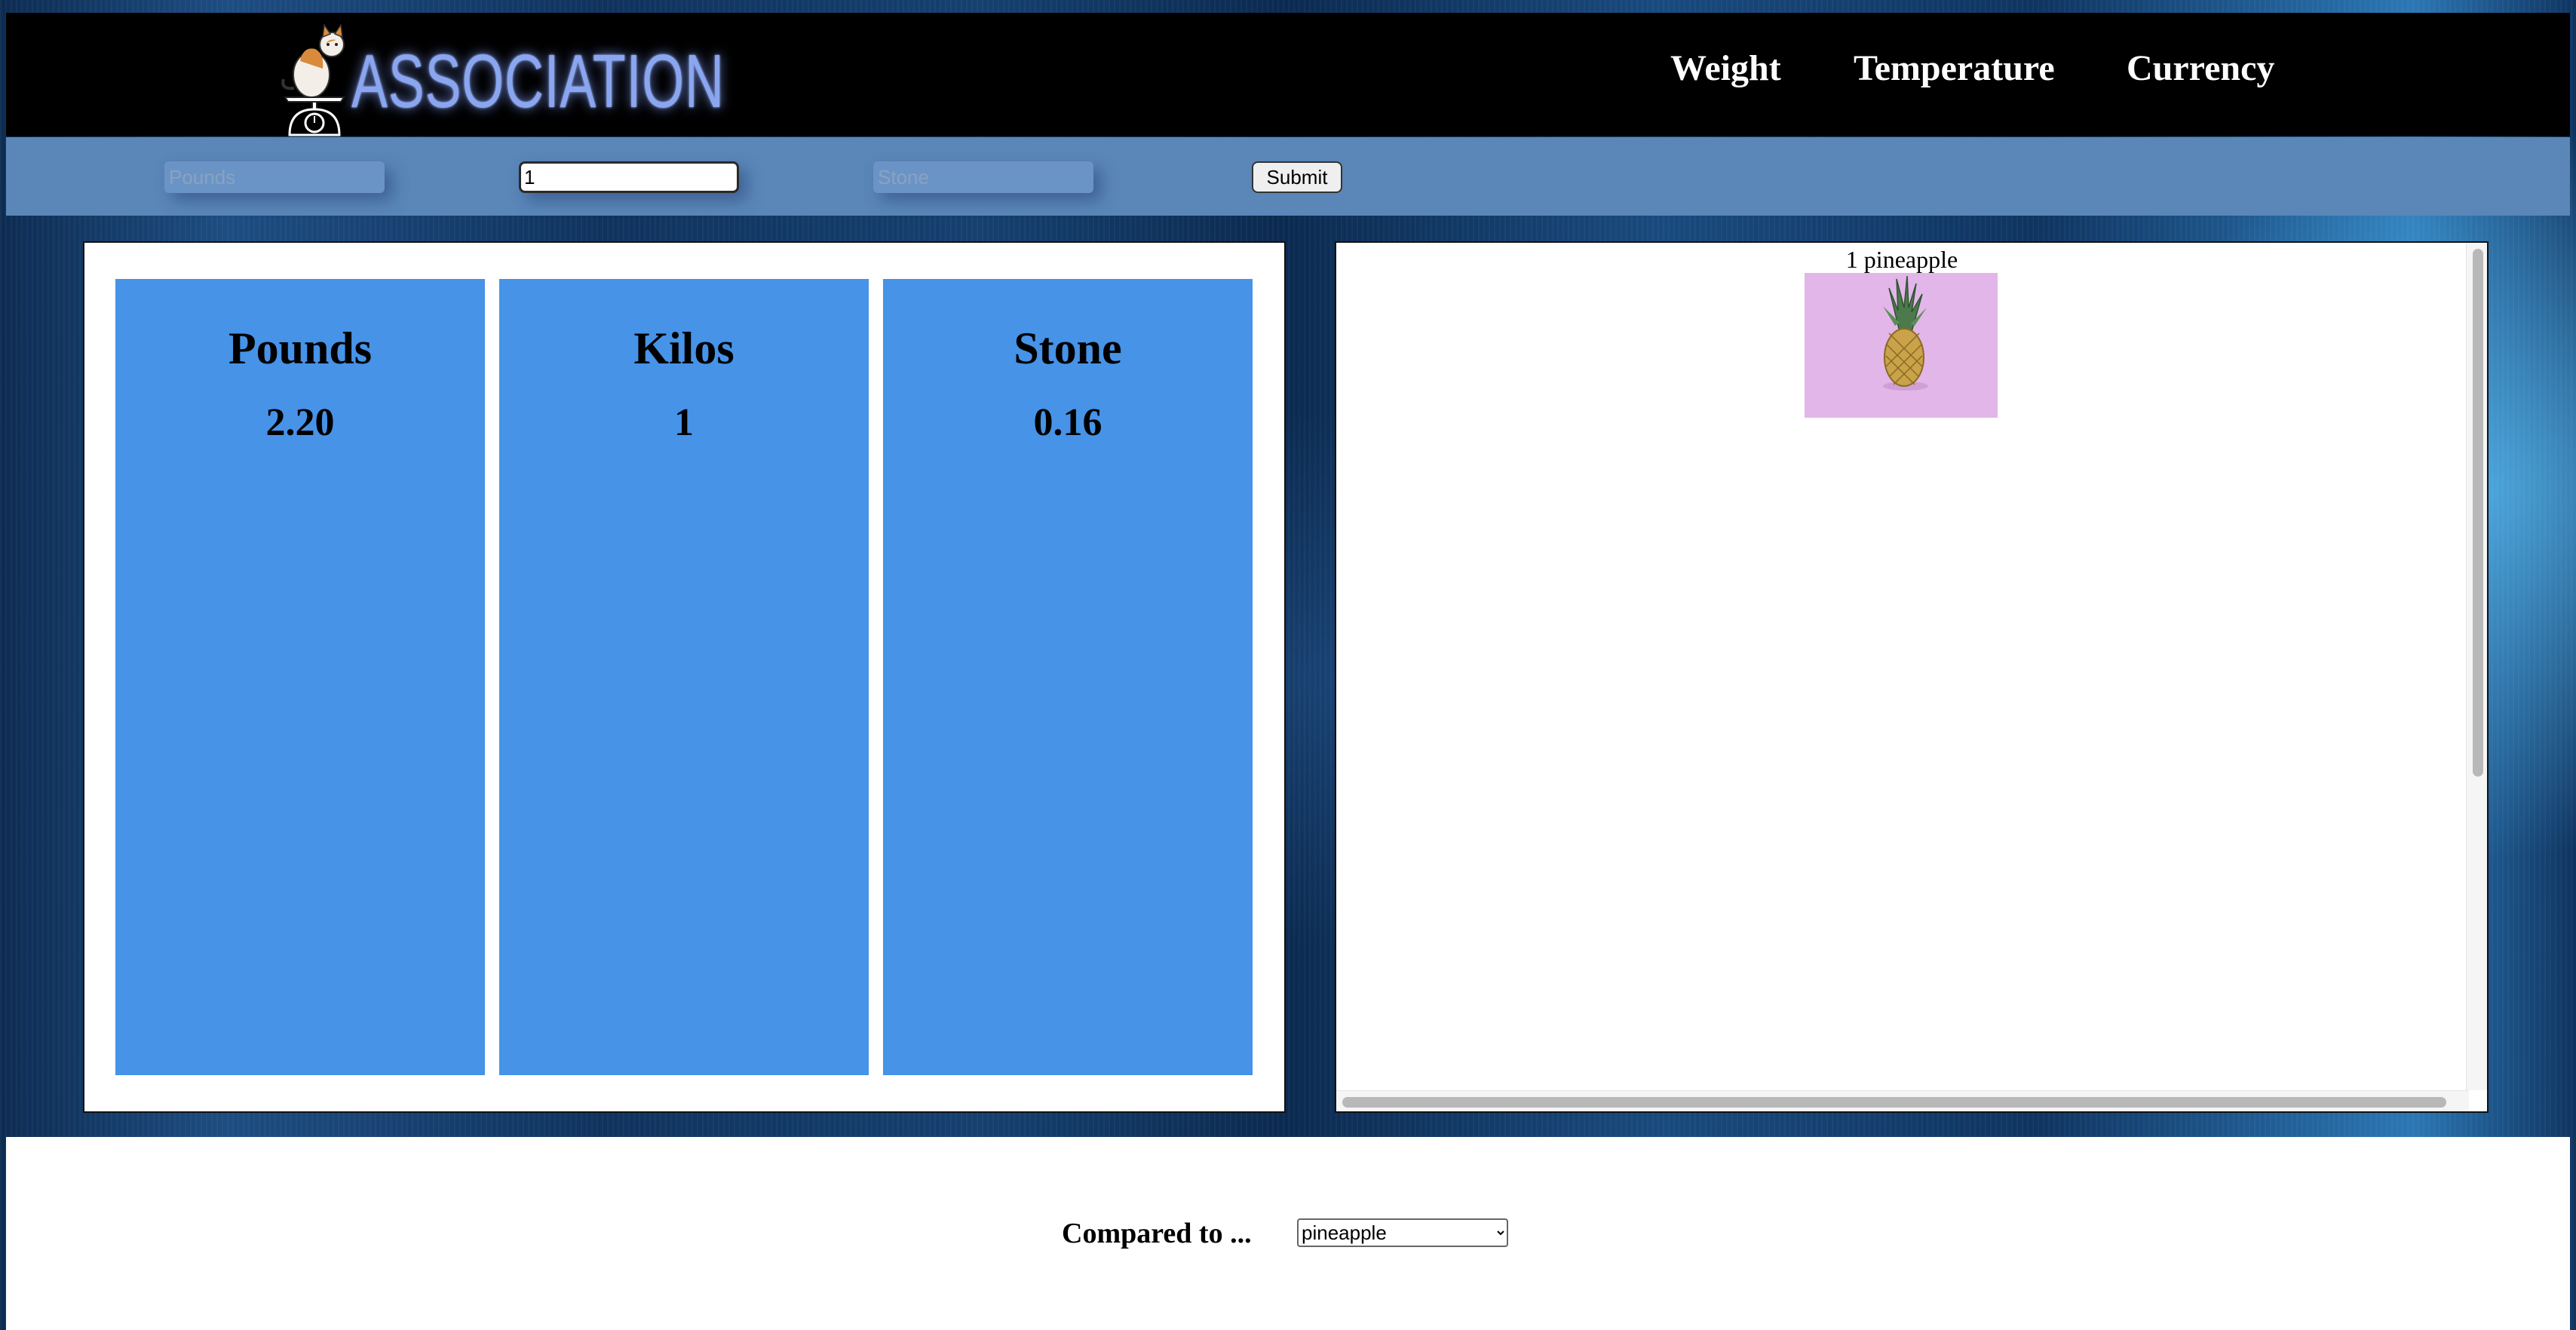 The height and width of the screenshot is (1330, 2576). What do you see at coordinates (300, 422) in the screenshot?
I see `unit-value: 2.20` at bounding box center [300, 422].